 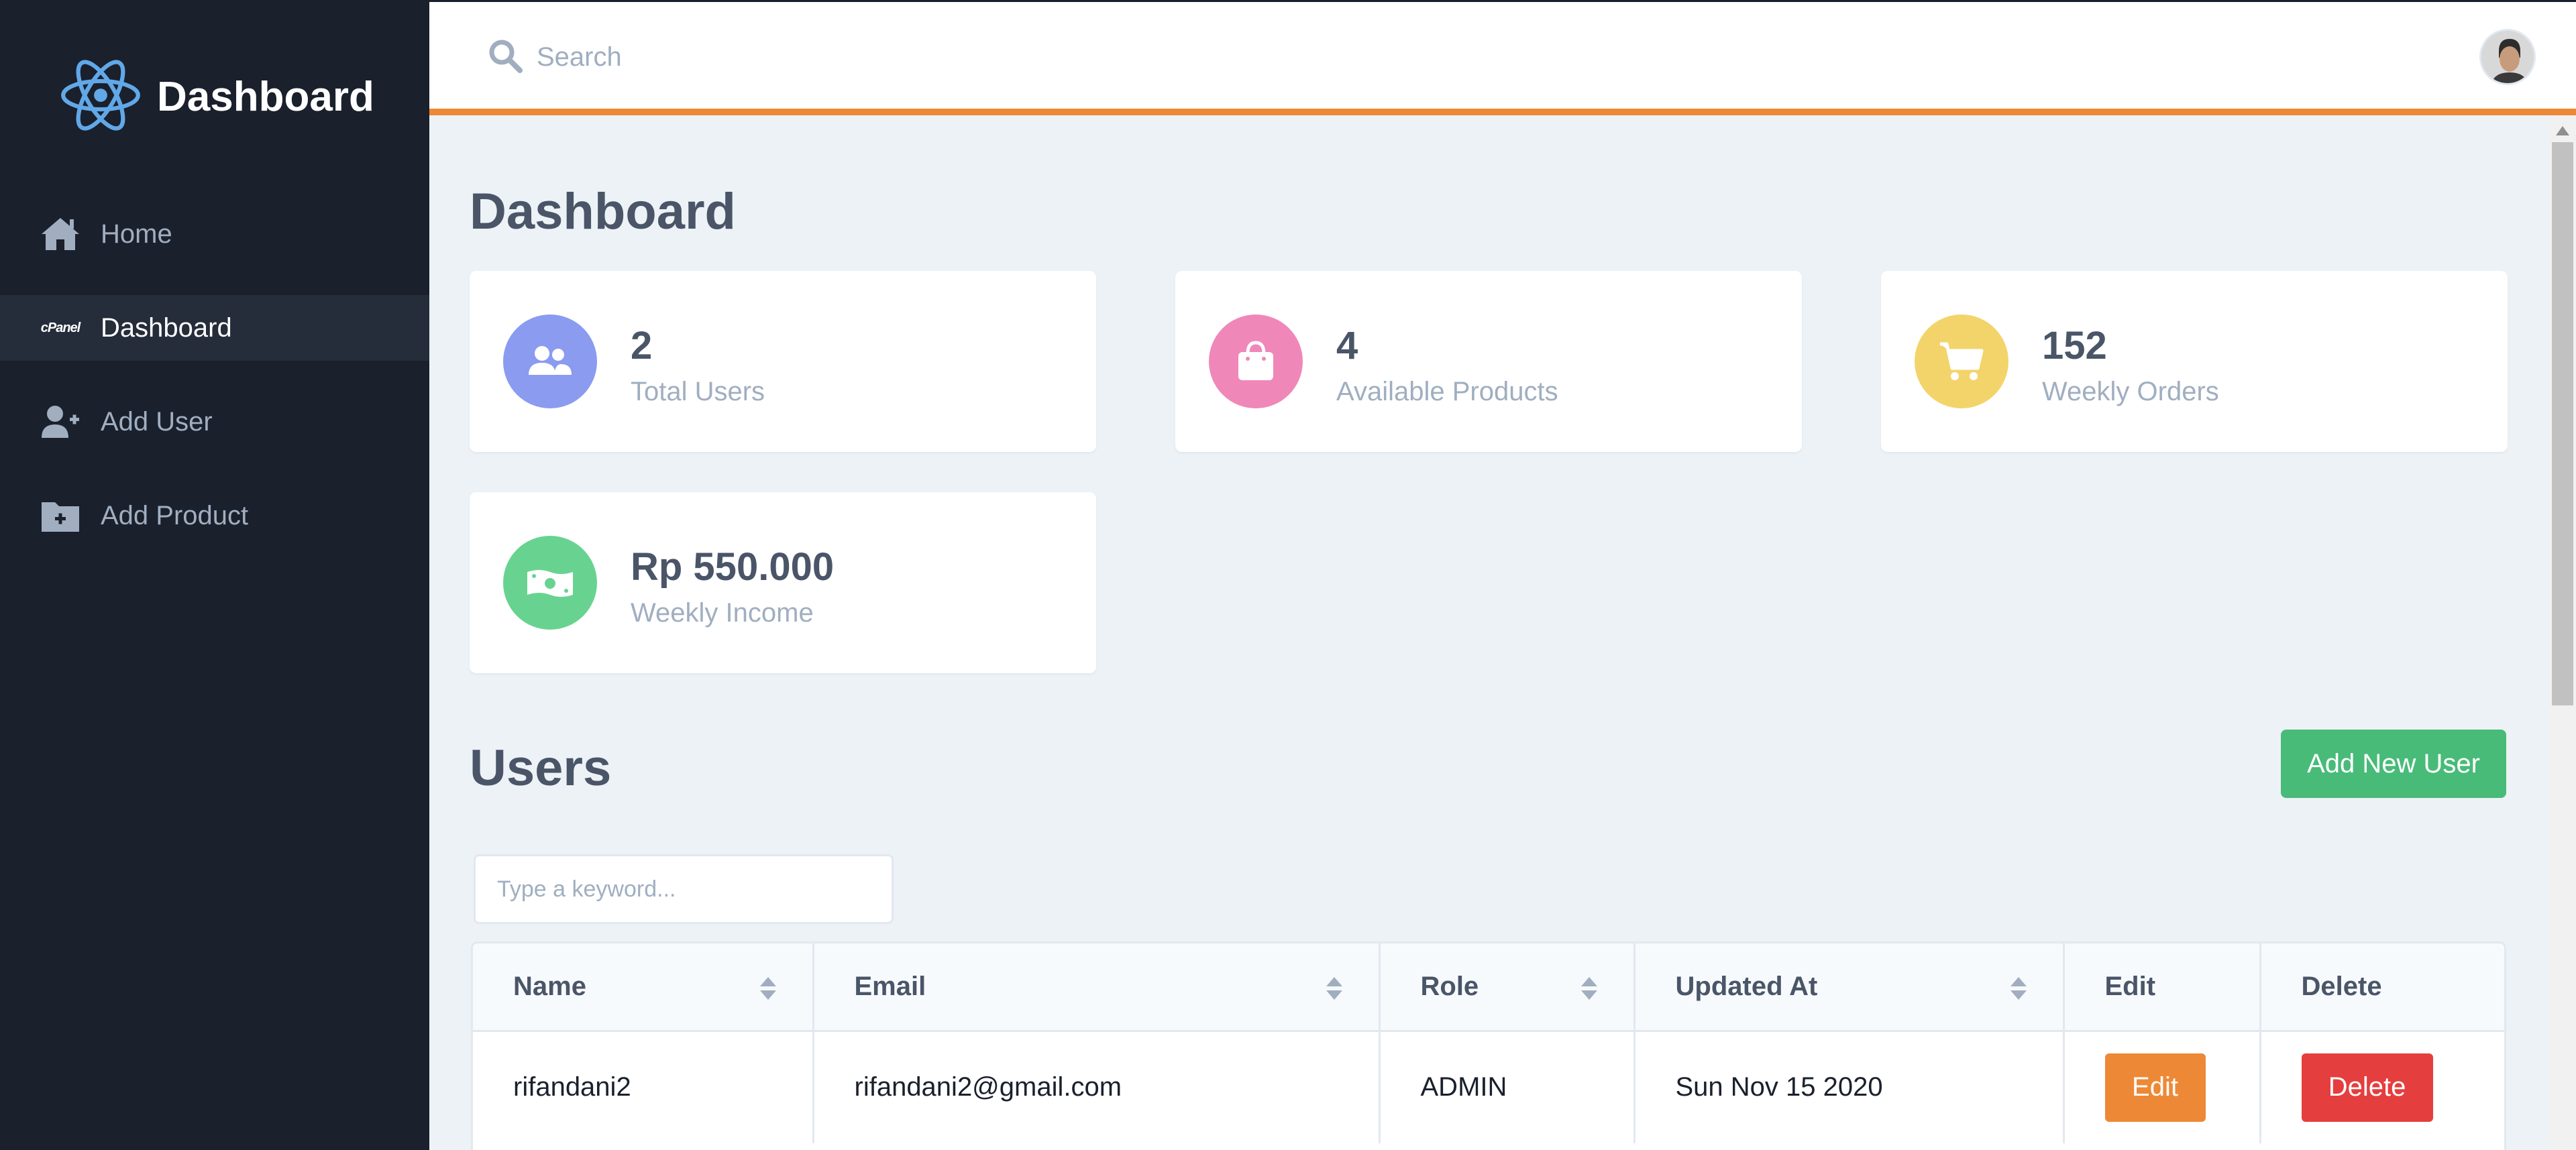 What do you see at coordinates (550, 361) in the screenshot?
I see `users-icon` at bounding box center [550, 361].